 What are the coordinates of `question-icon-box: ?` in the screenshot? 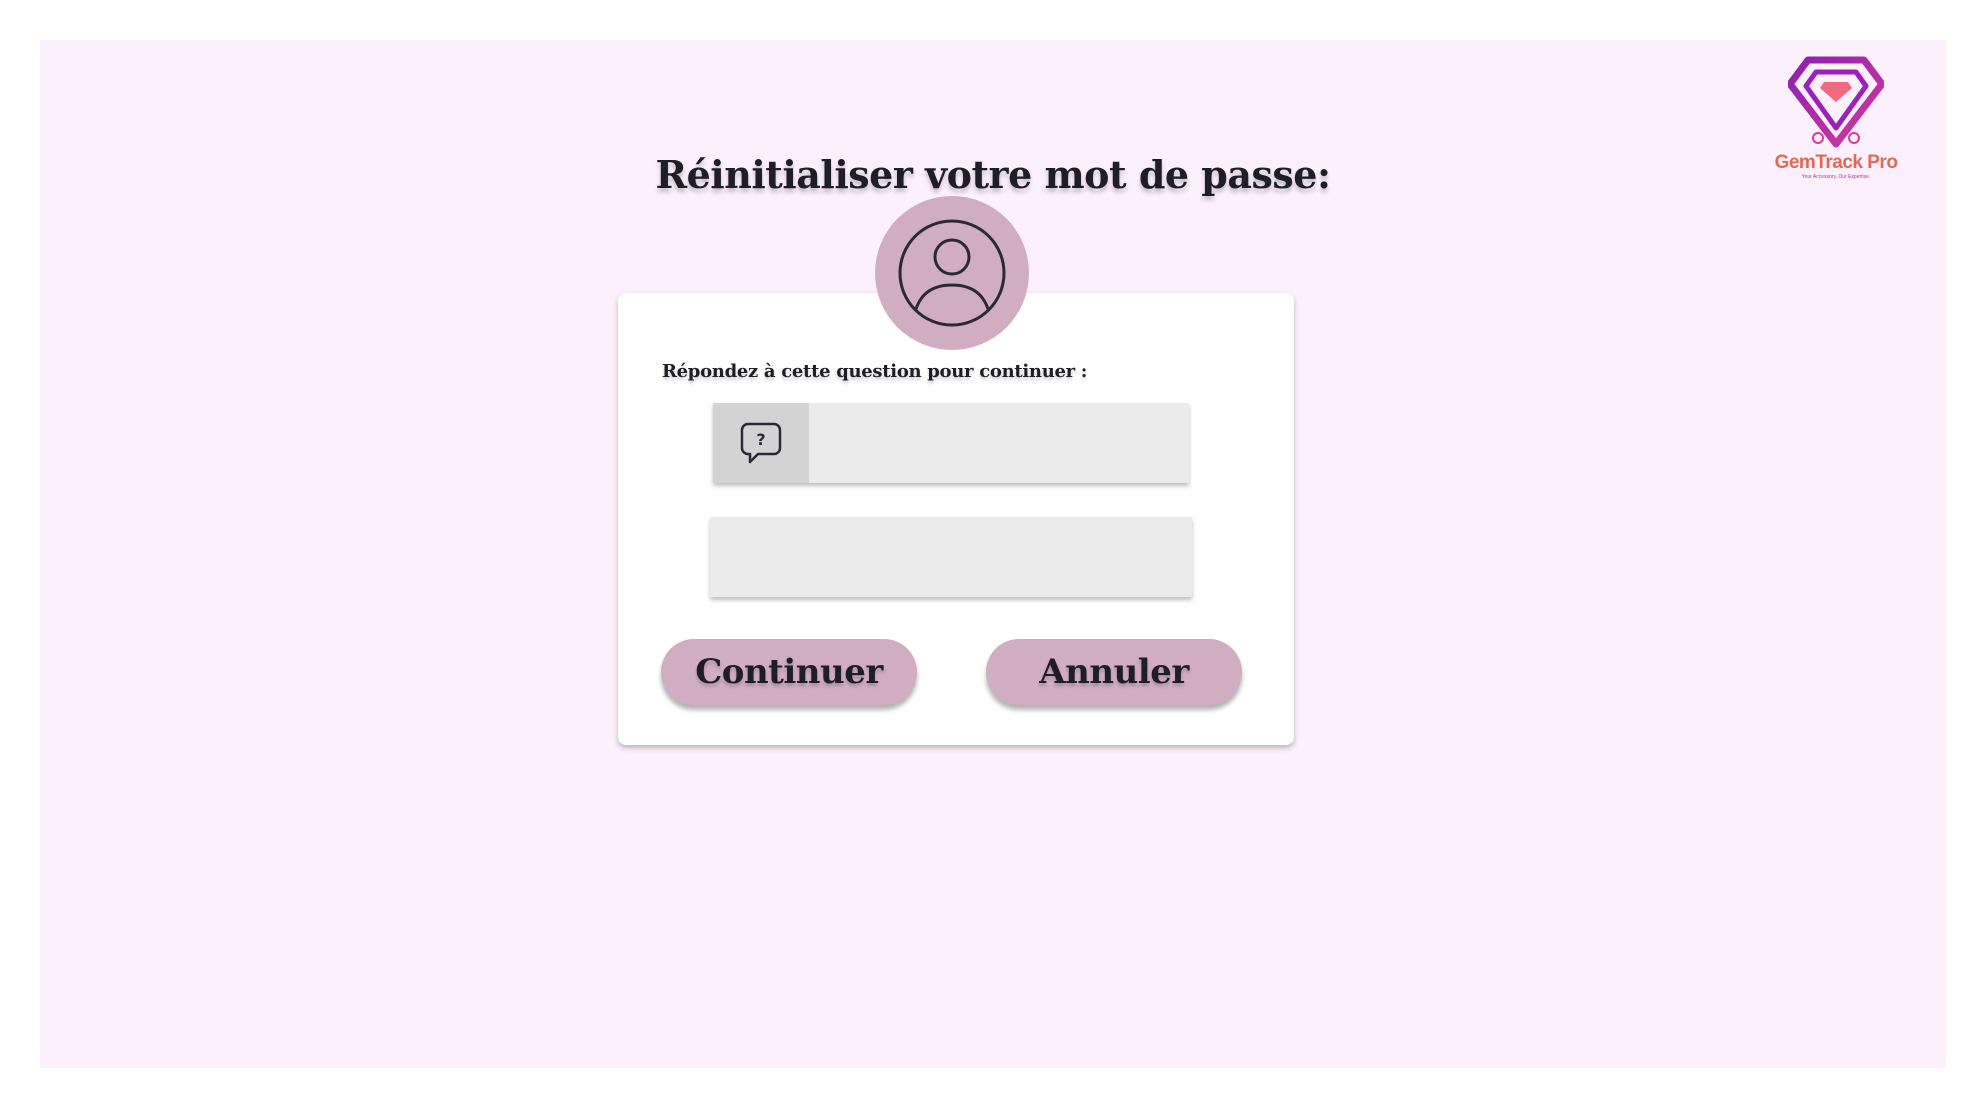 It's located at (761, 443).